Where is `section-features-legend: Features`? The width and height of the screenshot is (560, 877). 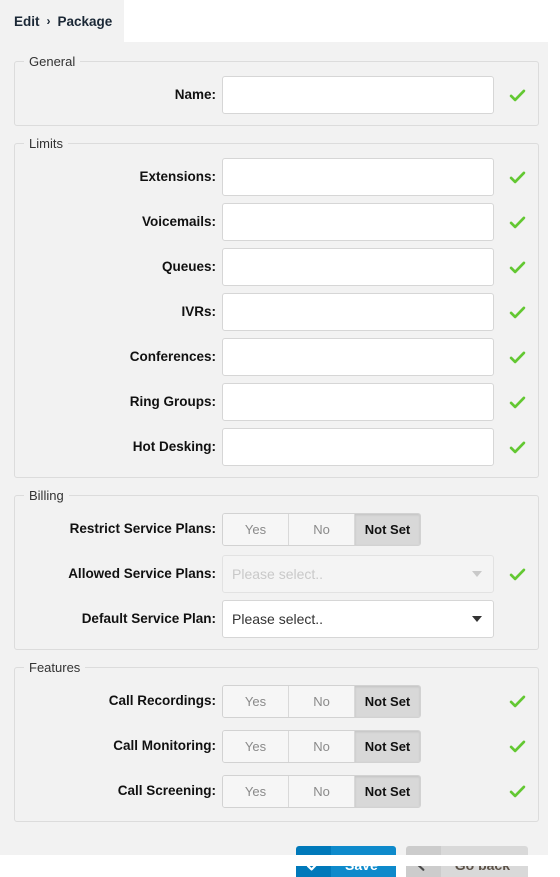 section-features-legend: Features is located at coordinates (55, 667).